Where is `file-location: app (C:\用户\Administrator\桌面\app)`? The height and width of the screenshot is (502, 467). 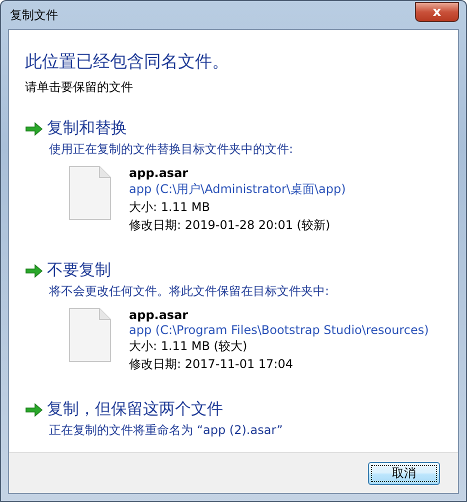 file-location: app (C:\用户\Administrator\桌面\app) is located at coordinates (237, 189).